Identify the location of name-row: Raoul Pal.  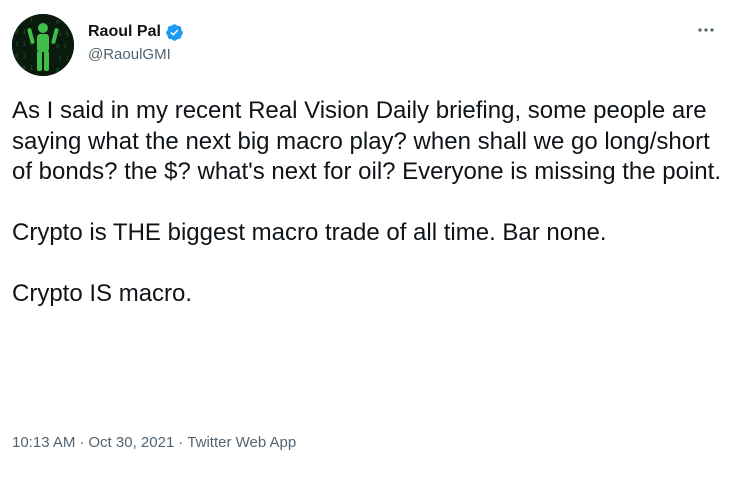
(136, 32).